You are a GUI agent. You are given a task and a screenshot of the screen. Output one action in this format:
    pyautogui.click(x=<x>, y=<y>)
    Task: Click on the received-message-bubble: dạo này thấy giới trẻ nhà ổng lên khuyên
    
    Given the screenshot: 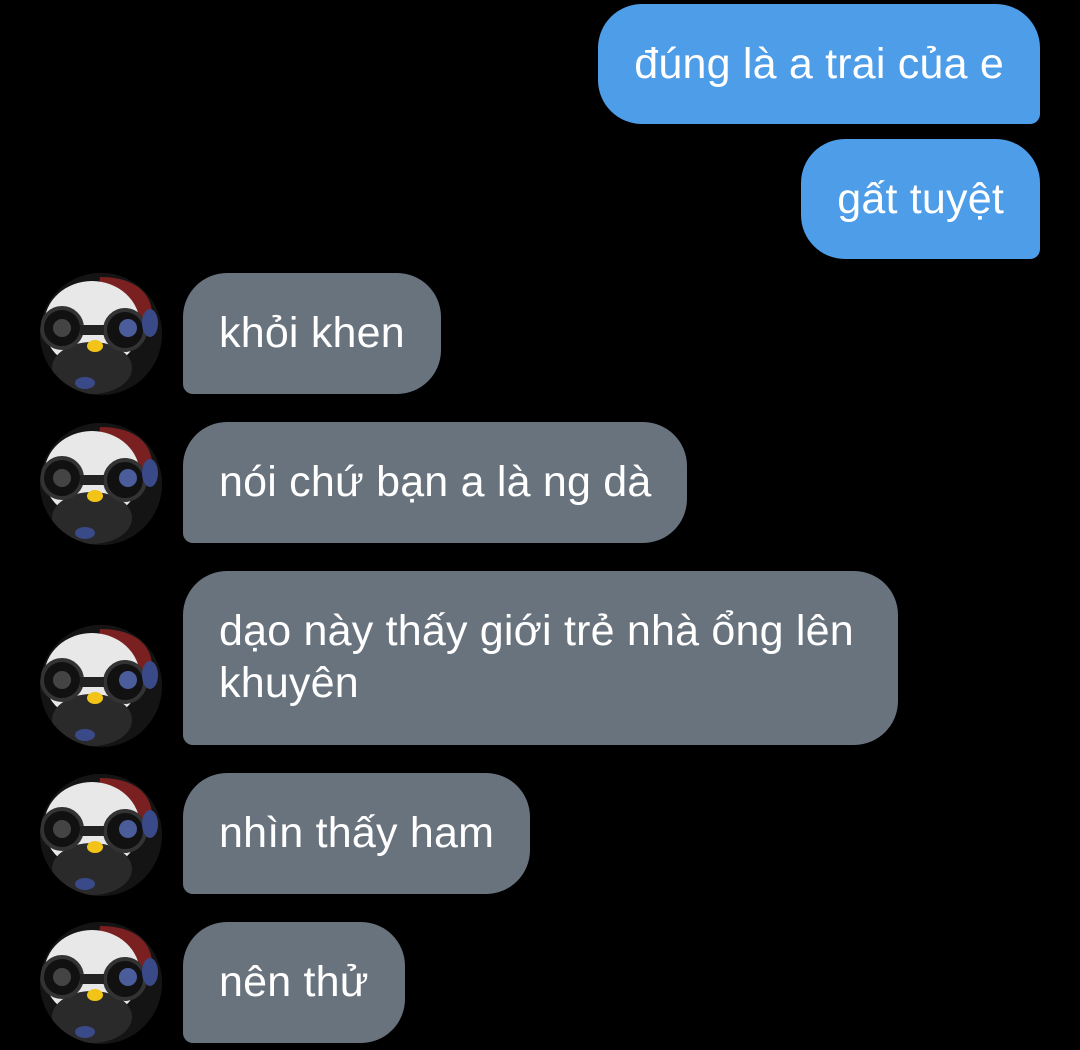 What is the action you would take?
    pyautogui.click(x=540, y=658)
    